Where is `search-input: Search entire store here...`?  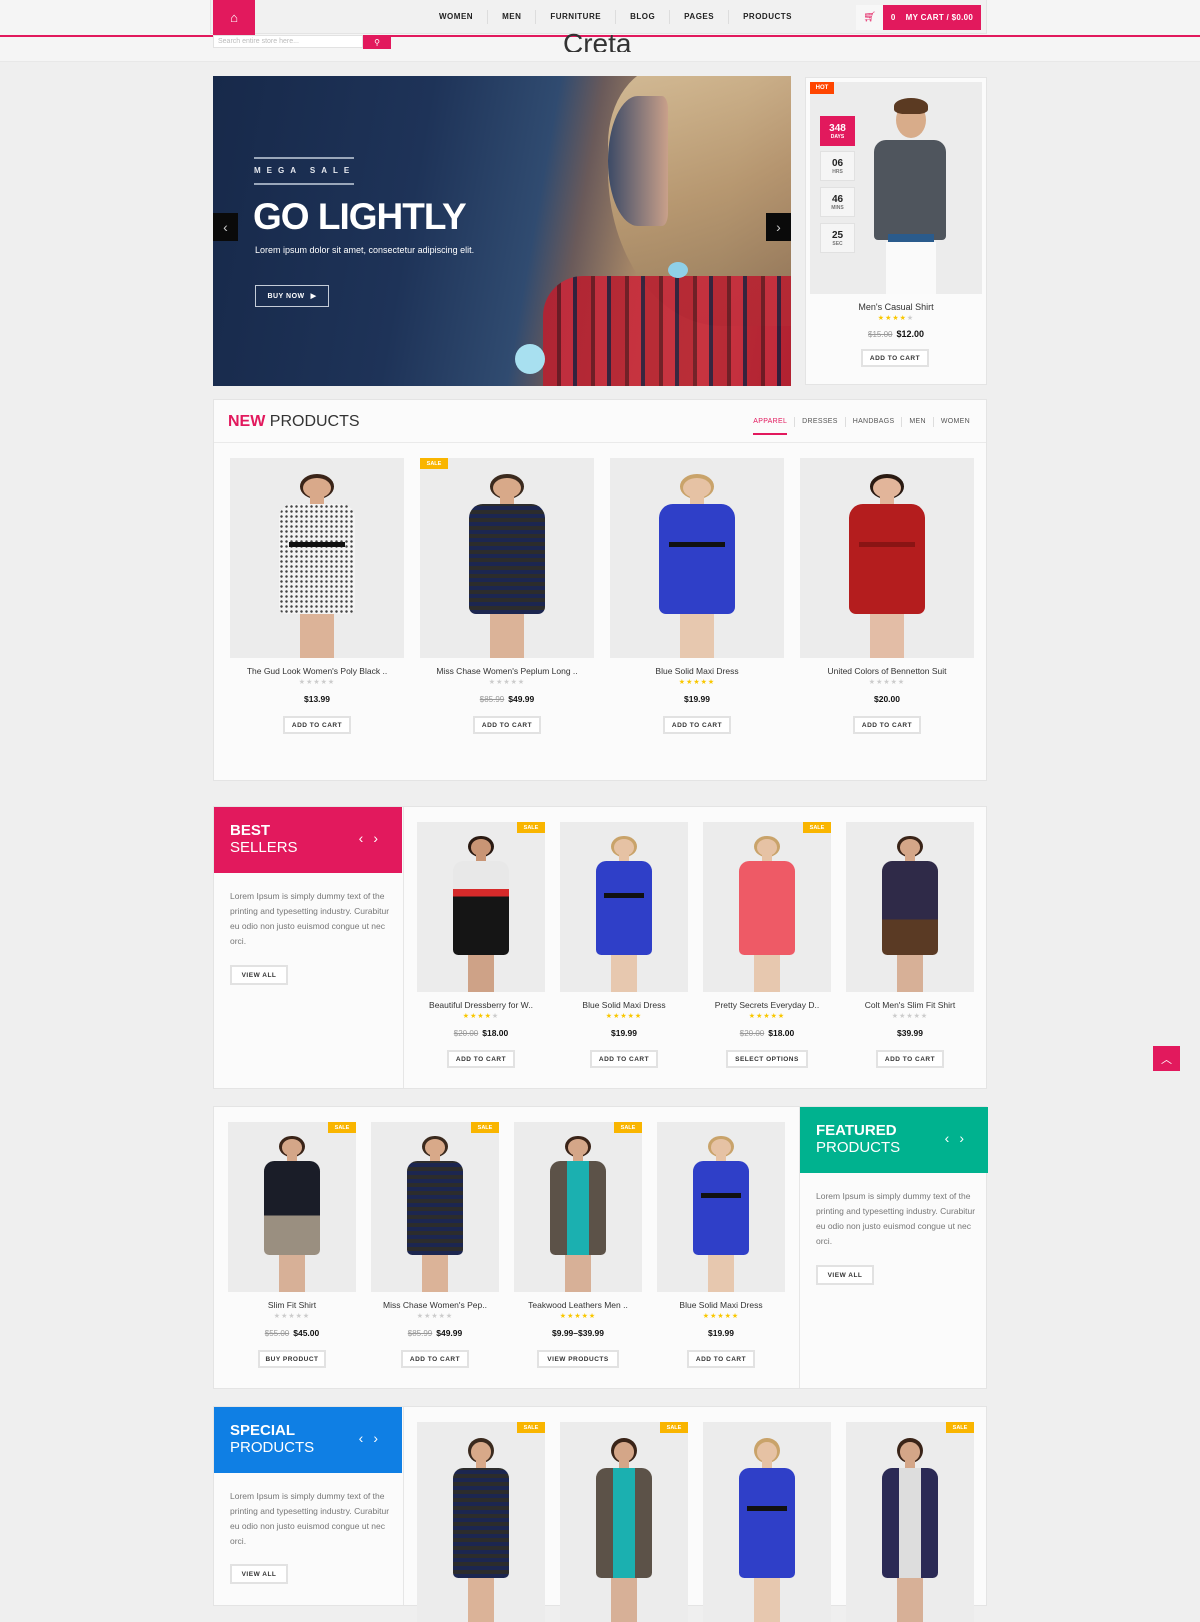
search-input: Search entire store here... is located at coordinates (288, 41).